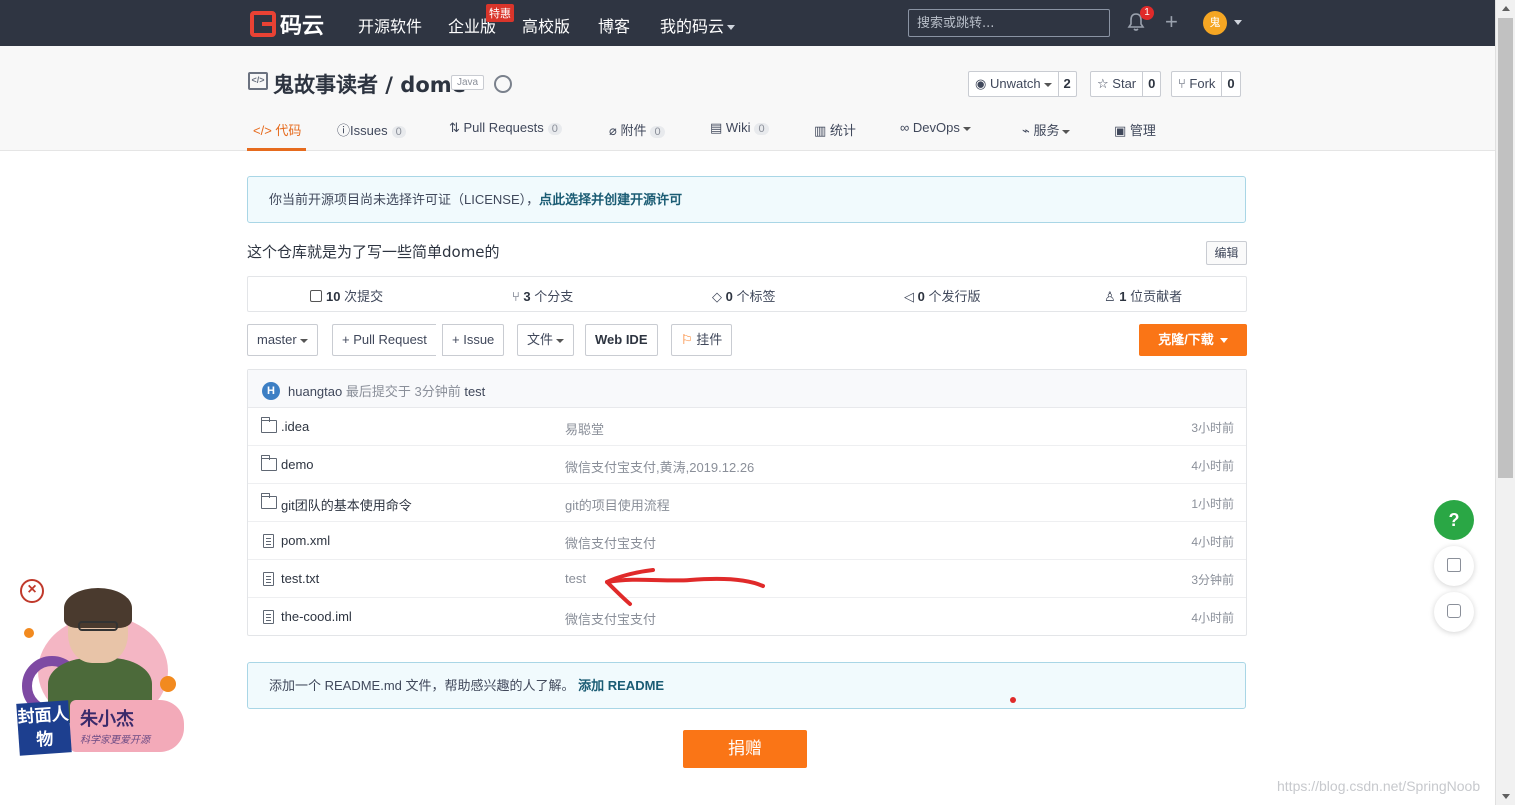  Describe the element at coordinates (546, 340) in the screenshot. I see `file-menu-button: 文件` at that location.